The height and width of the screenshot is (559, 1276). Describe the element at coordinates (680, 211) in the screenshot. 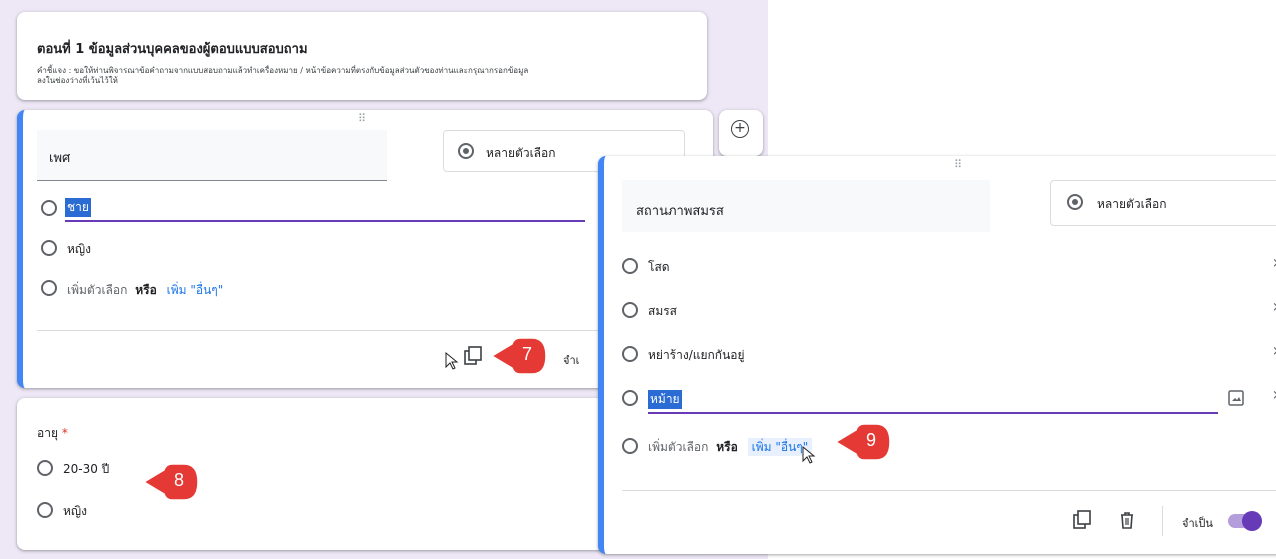

I see `question-title: สถานภาพสมรส` at that location.